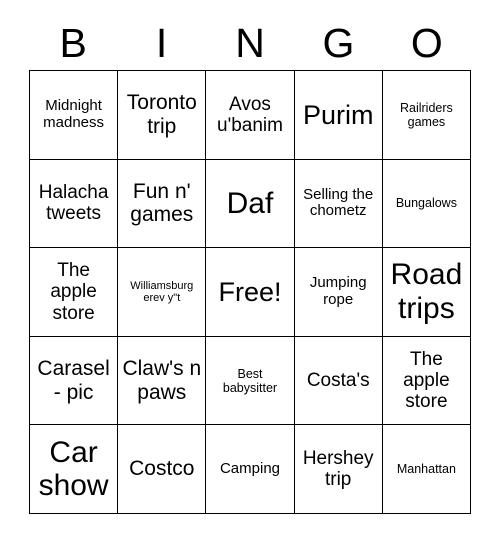  I want to click on bingo-cell-label: Best babysitter, so click(250, 380).